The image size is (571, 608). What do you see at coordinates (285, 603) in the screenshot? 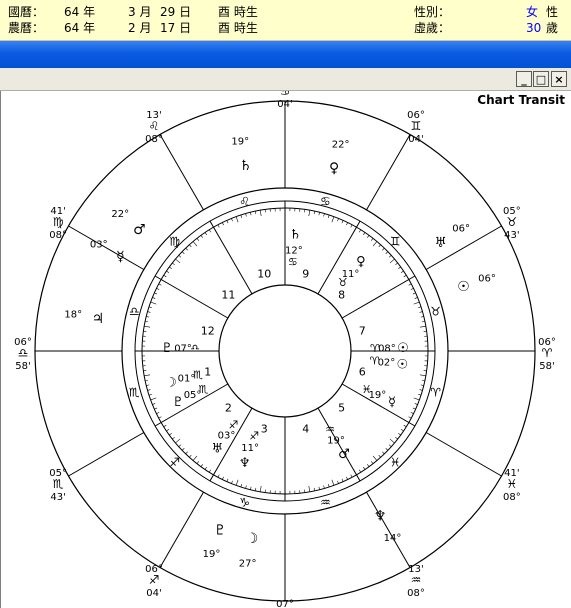
I see `cusp-degree: 07°` at bounding box center [285, 603].